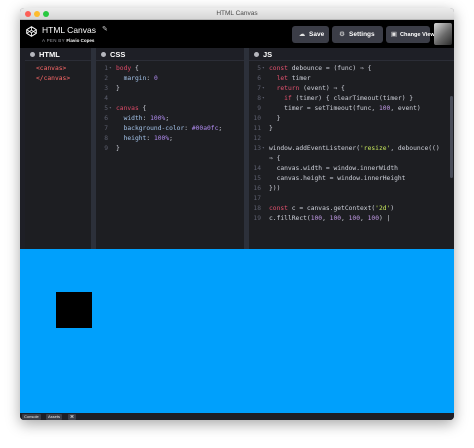 This screenshot has height=448, width=474. Describe the element at coordinates (351, 139) in the screenshot. I see `code-line: 12` at that location.